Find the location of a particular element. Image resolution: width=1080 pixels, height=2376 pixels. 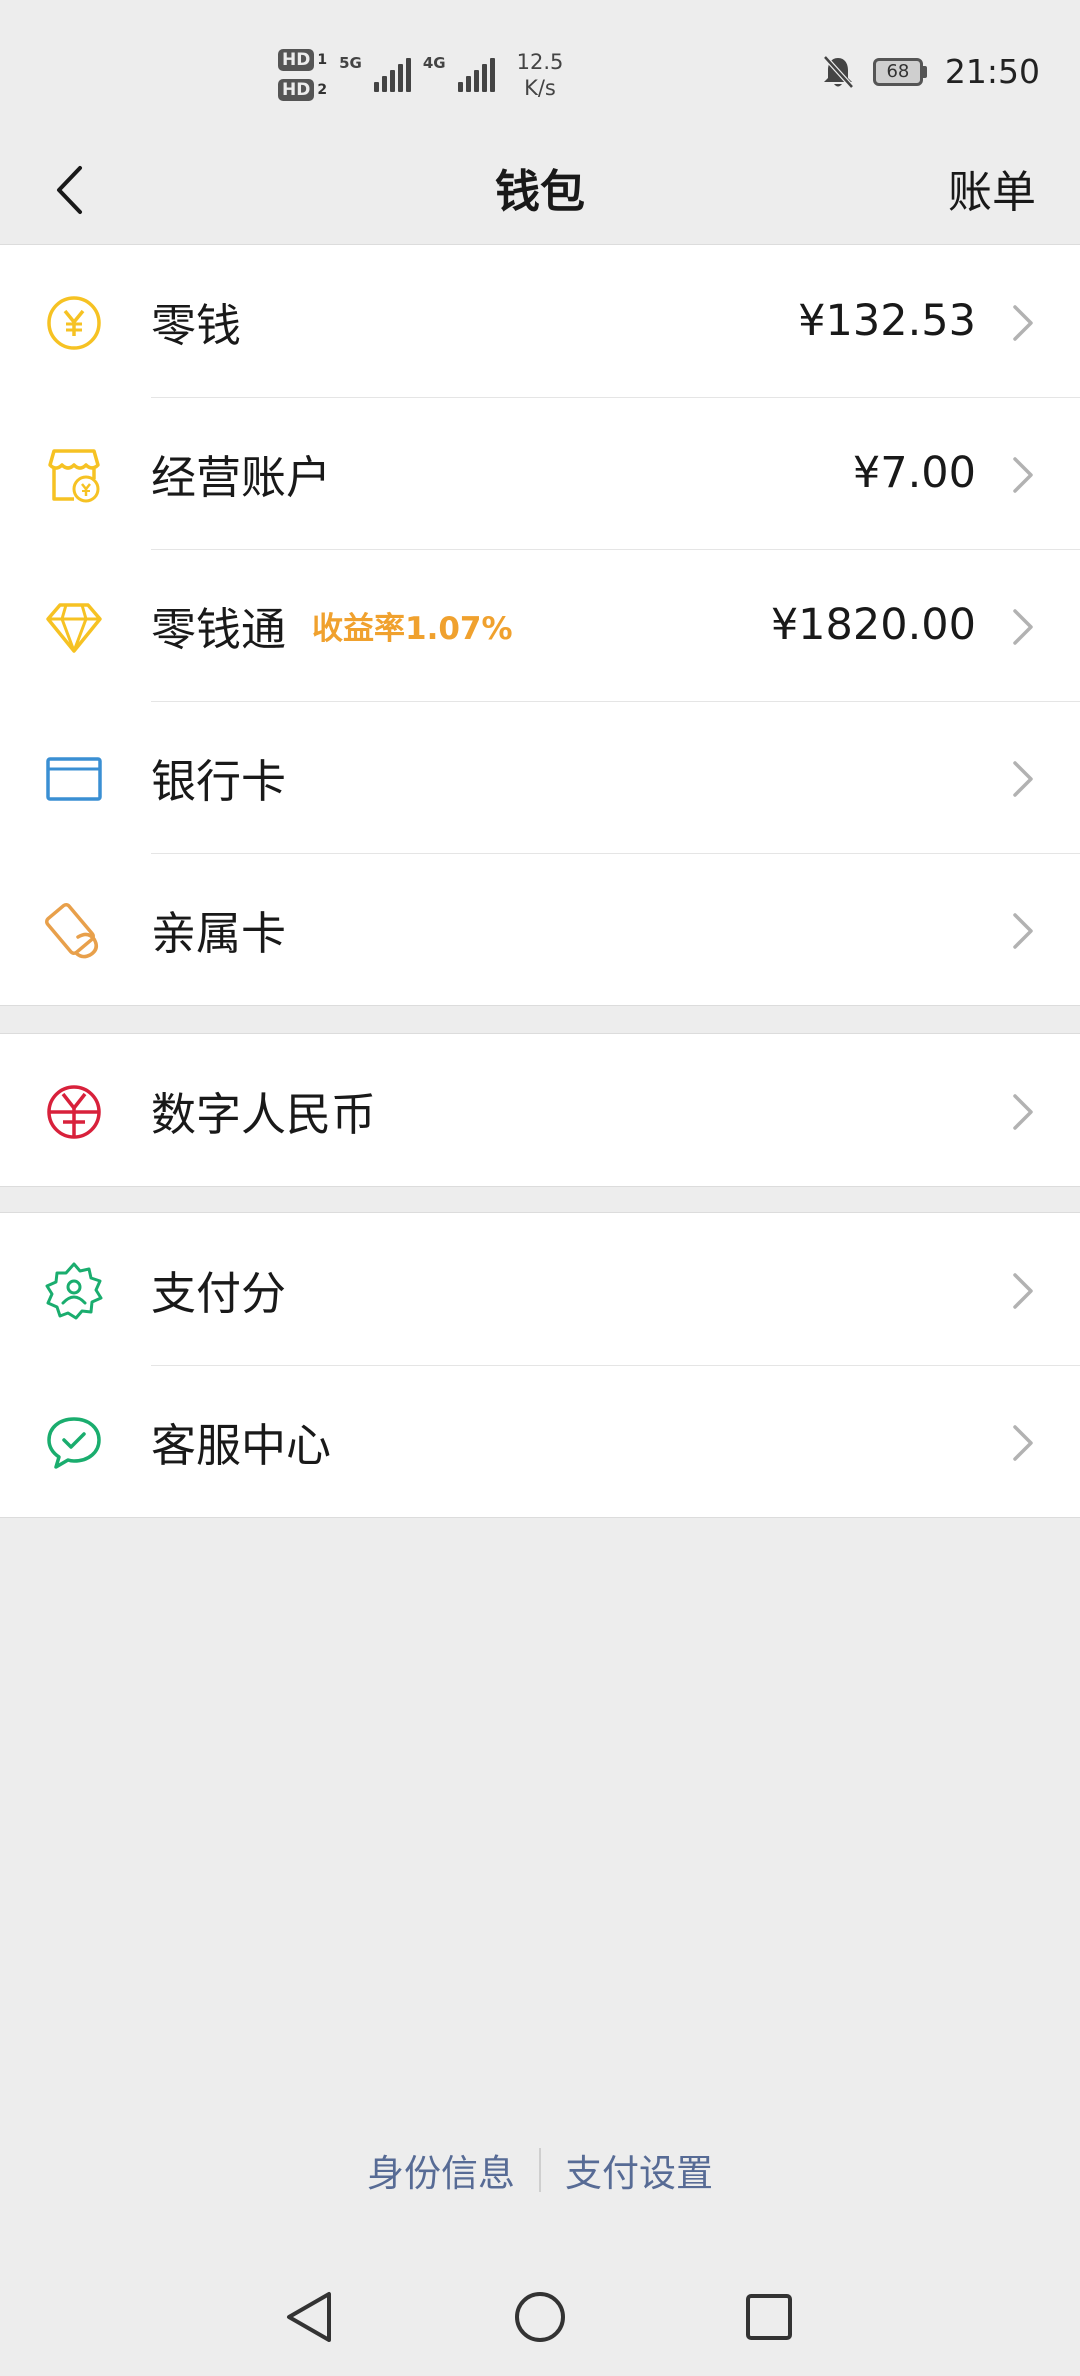

identity-info-link: 身份信息 is located at coordinates (441, 2170).